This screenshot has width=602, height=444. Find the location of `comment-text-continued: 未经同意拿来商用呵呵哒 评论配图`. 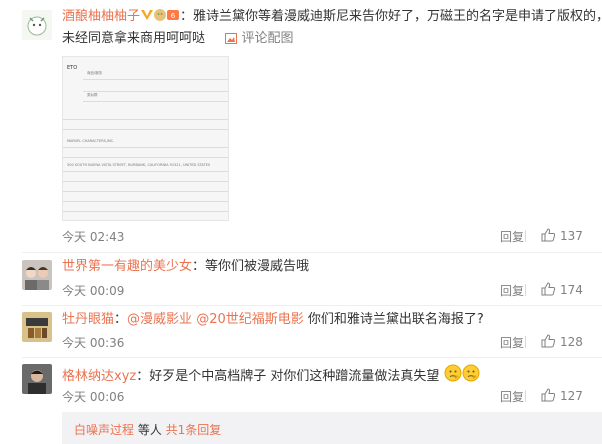

comment-text-continued: 未经同意拿来商用呵呵哒 评论配图 is located at coordinates (177, 40).